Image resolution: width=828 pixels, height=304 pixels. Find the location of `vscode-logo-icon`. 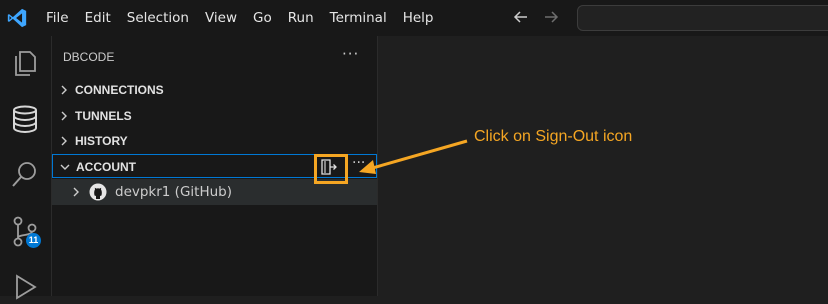

vscode-logo-icon is located at coordinates (17, 18).